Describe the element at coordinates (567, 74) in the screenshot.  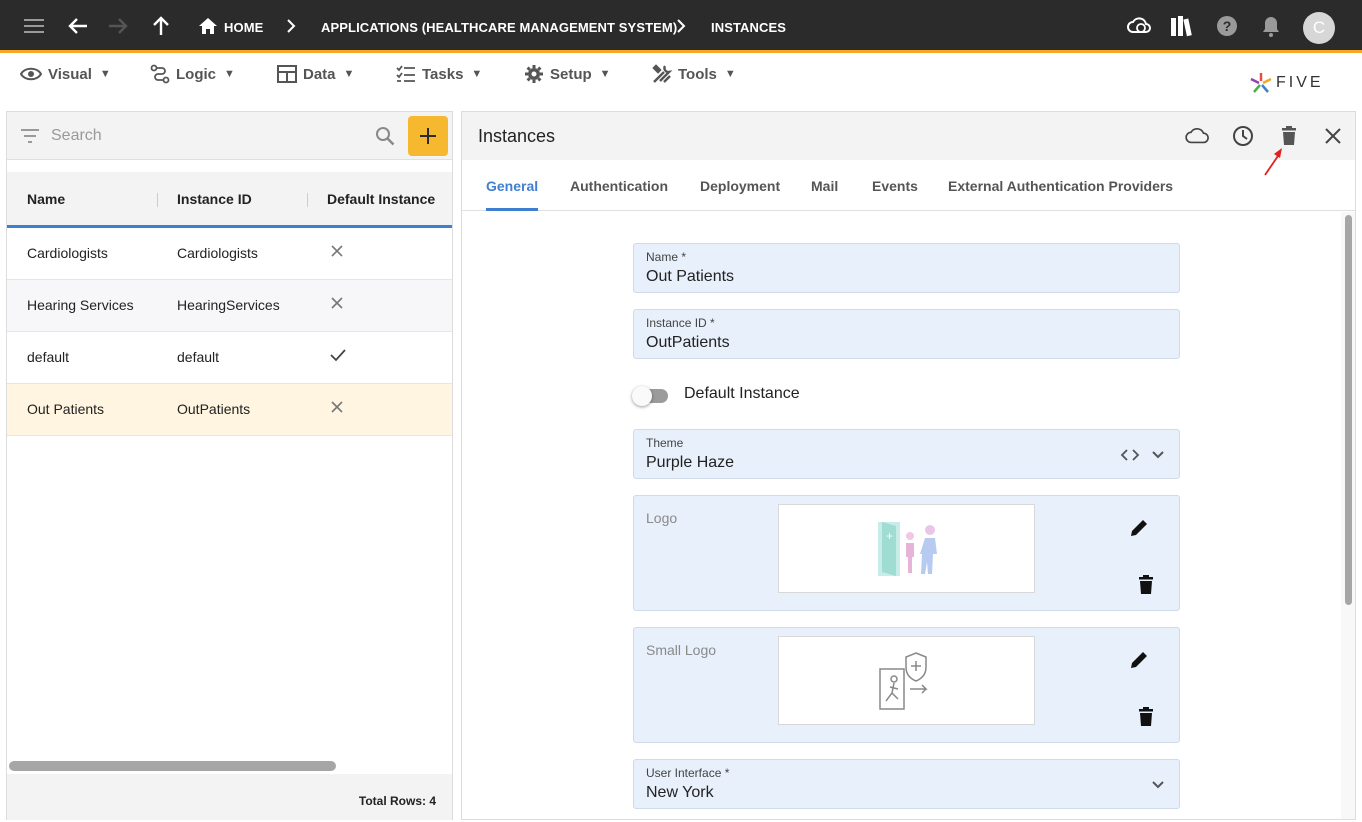
I see `menu-setup: Setup ▼` at that location.